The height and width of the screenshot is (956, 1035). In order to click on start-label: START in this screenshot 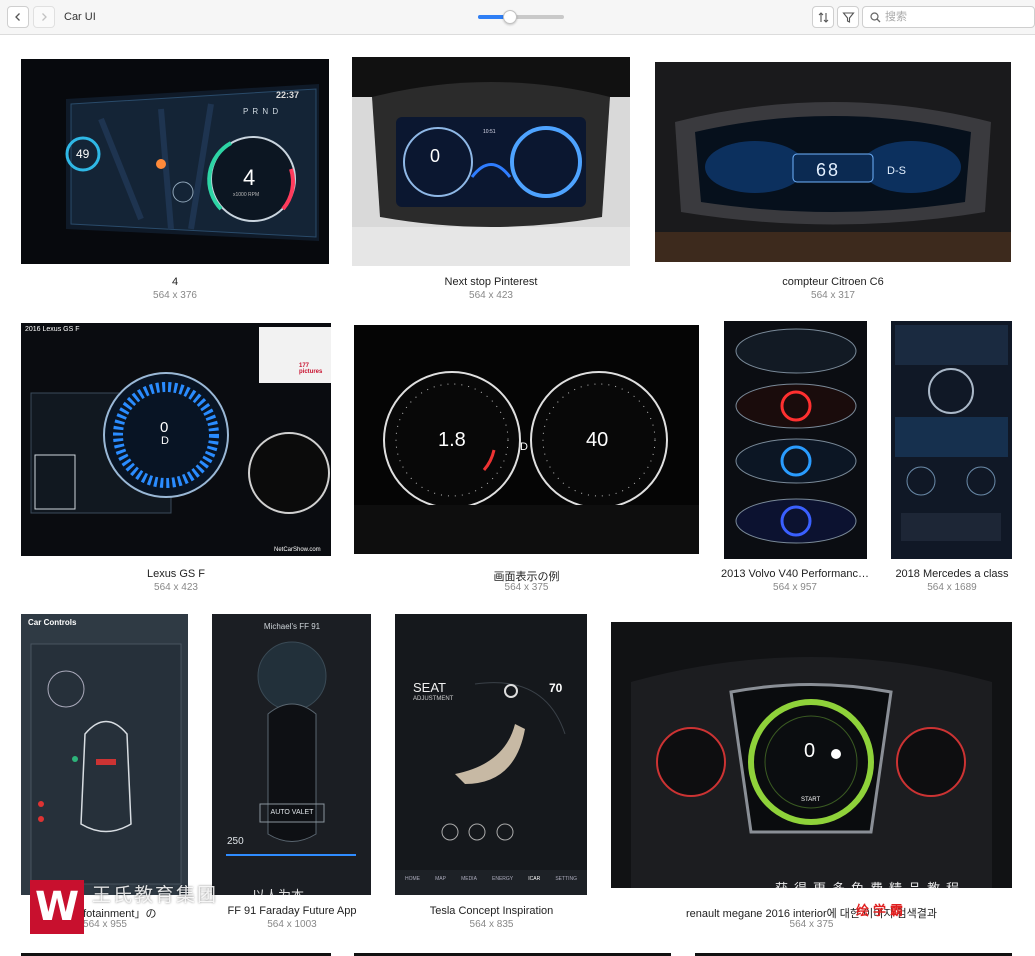, I will do `click(811, 800)`.